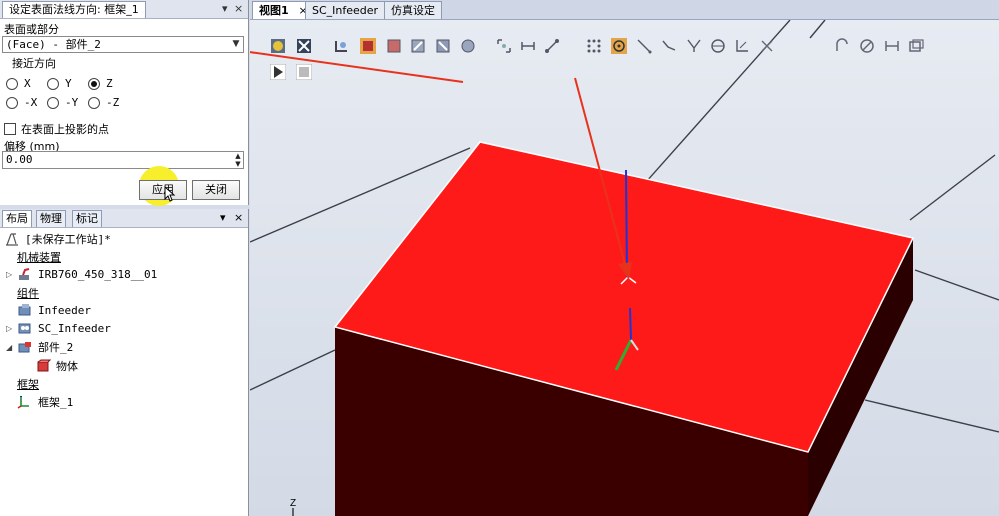 The width and height of the screenshot is (999, 516). Describe the element at coordinates (304, 72) in the screenshot. I see `stop-icon` at that location.